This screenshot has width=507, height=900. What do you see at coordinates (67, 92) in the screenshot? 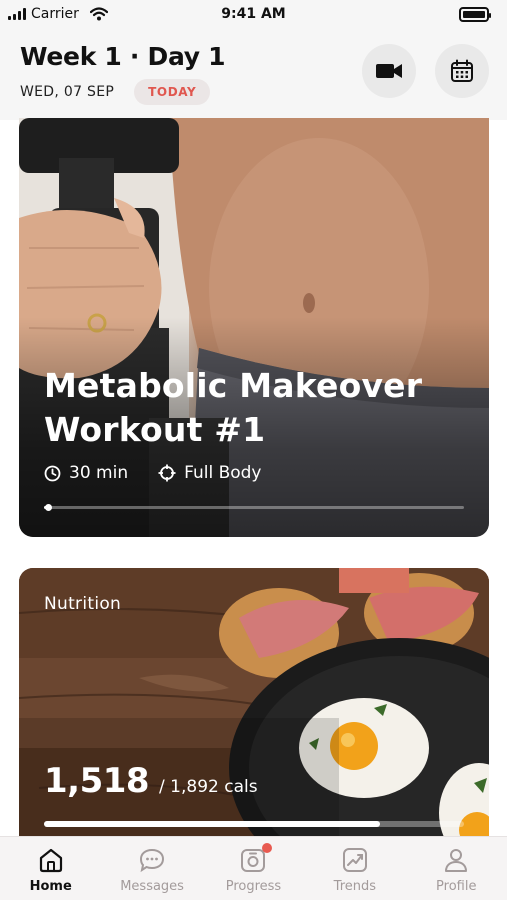
I see `date-text: WED, 07 SEP` at bounding box center [67, 92].